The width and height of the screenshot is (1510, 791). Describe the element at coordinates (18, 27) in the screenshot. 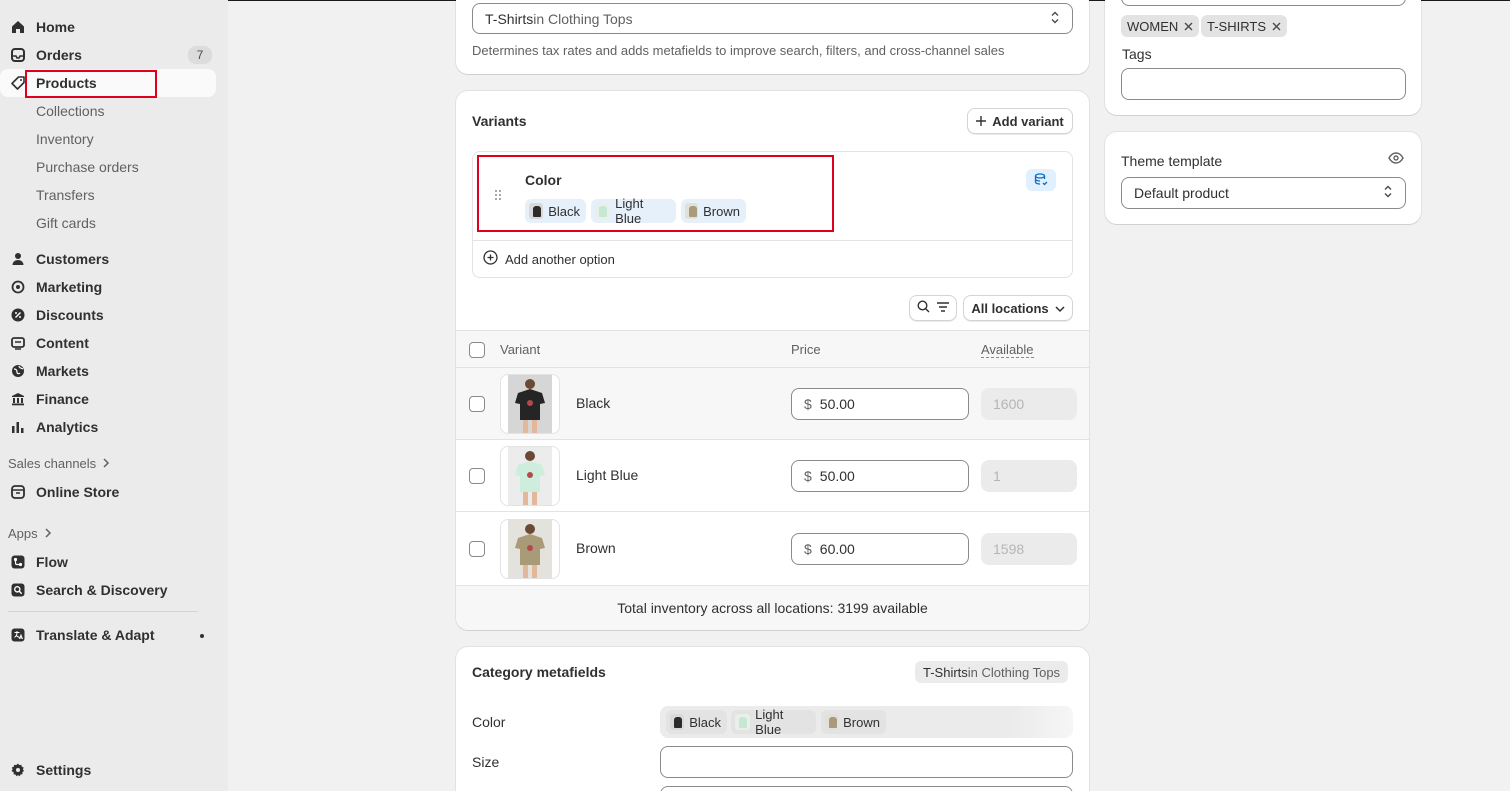

I see `home-icon` at that location.